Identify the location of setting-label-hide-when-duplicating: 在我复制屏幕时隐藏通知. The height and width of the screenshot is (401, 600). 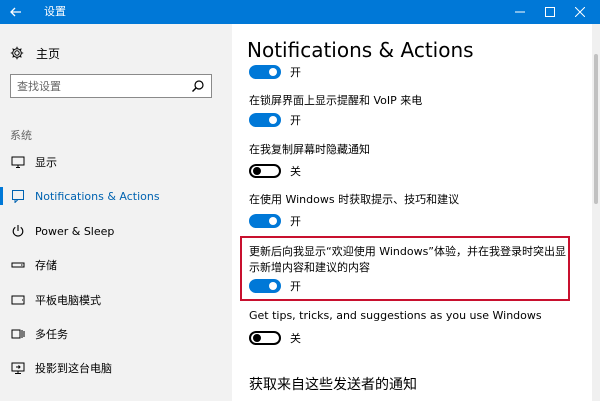
(309, 149).